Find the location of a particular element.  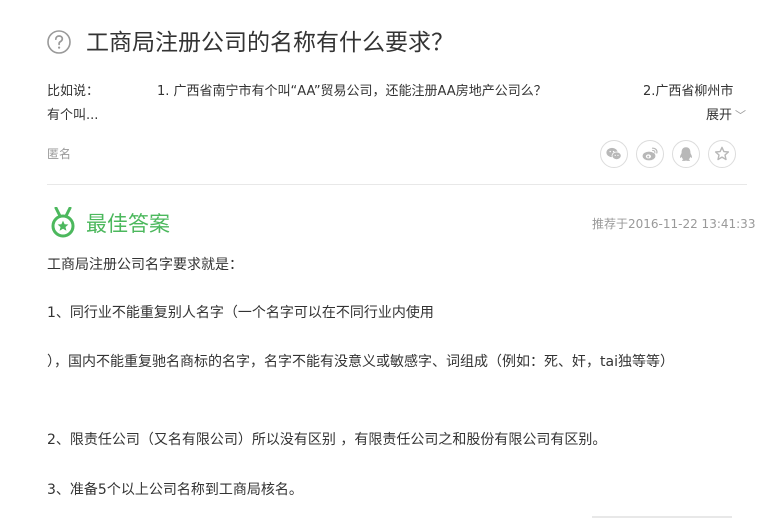

expand-label: 展开 is located at coordinates (719, 115).